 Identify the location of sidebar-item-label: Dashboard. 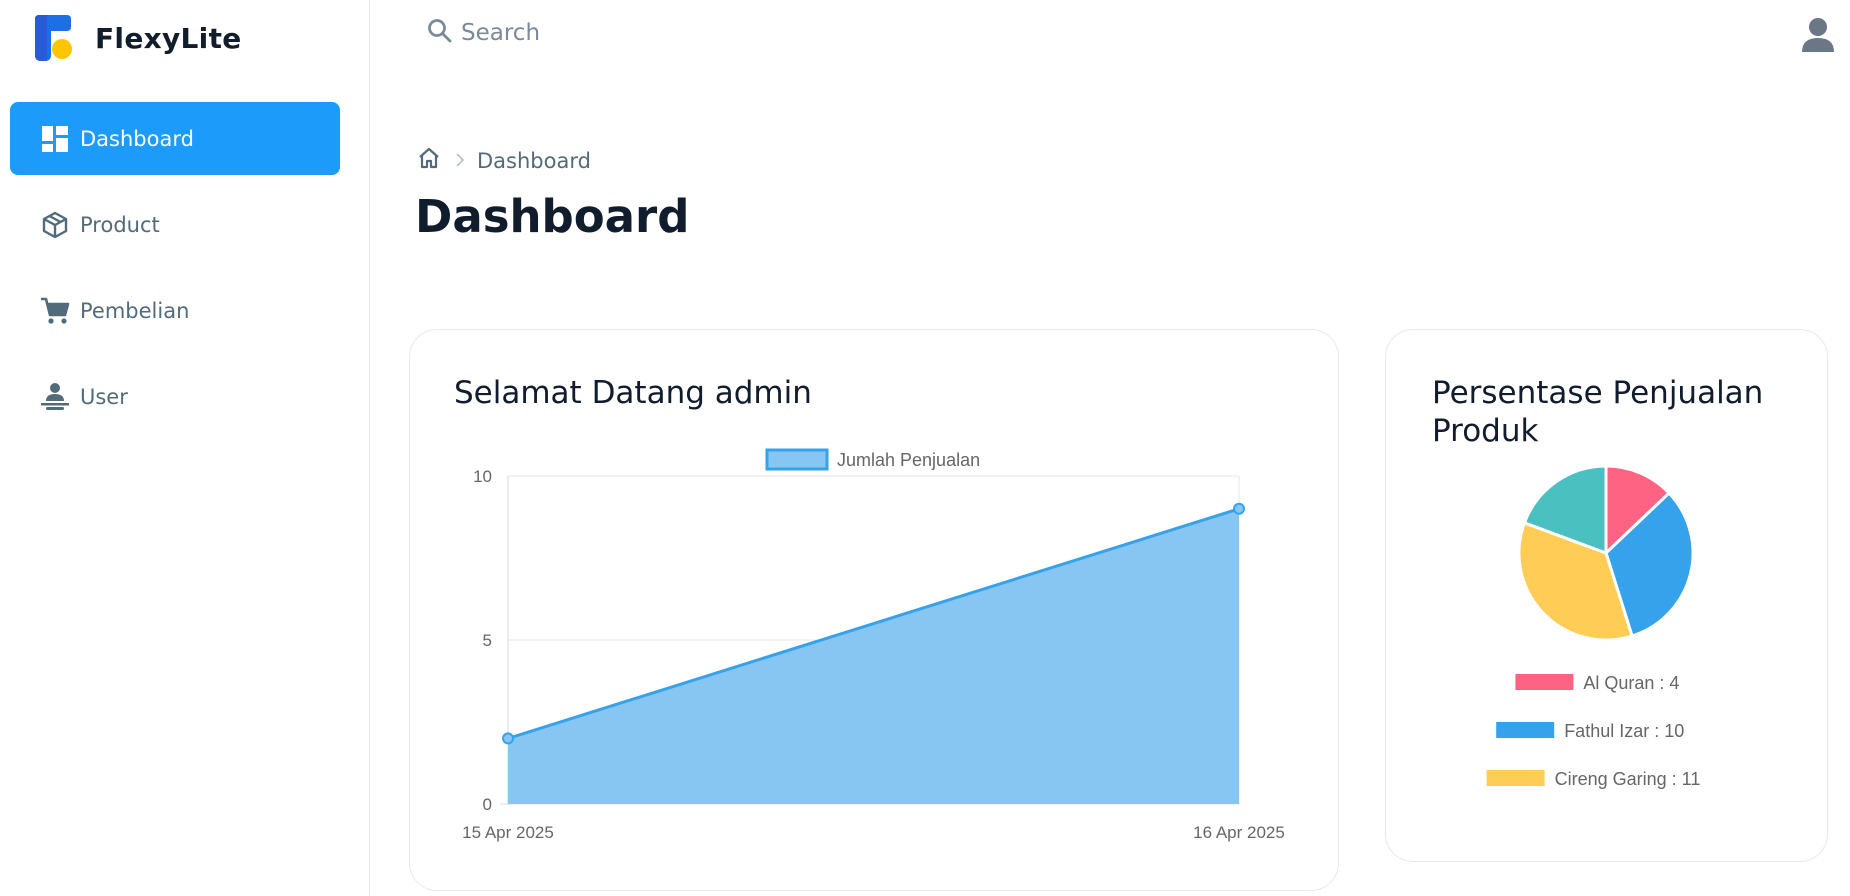
(137, 138).